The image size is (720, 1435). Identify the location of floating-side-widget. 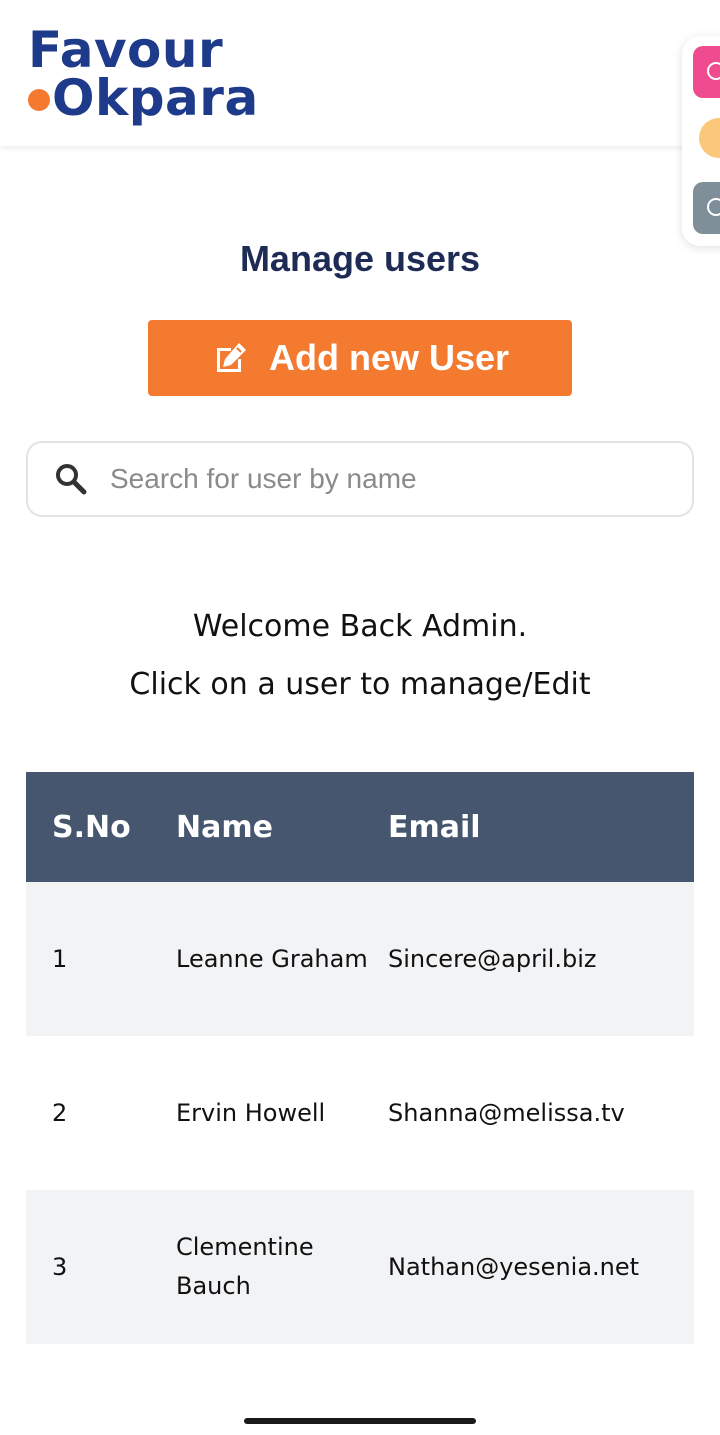
(701, 141).